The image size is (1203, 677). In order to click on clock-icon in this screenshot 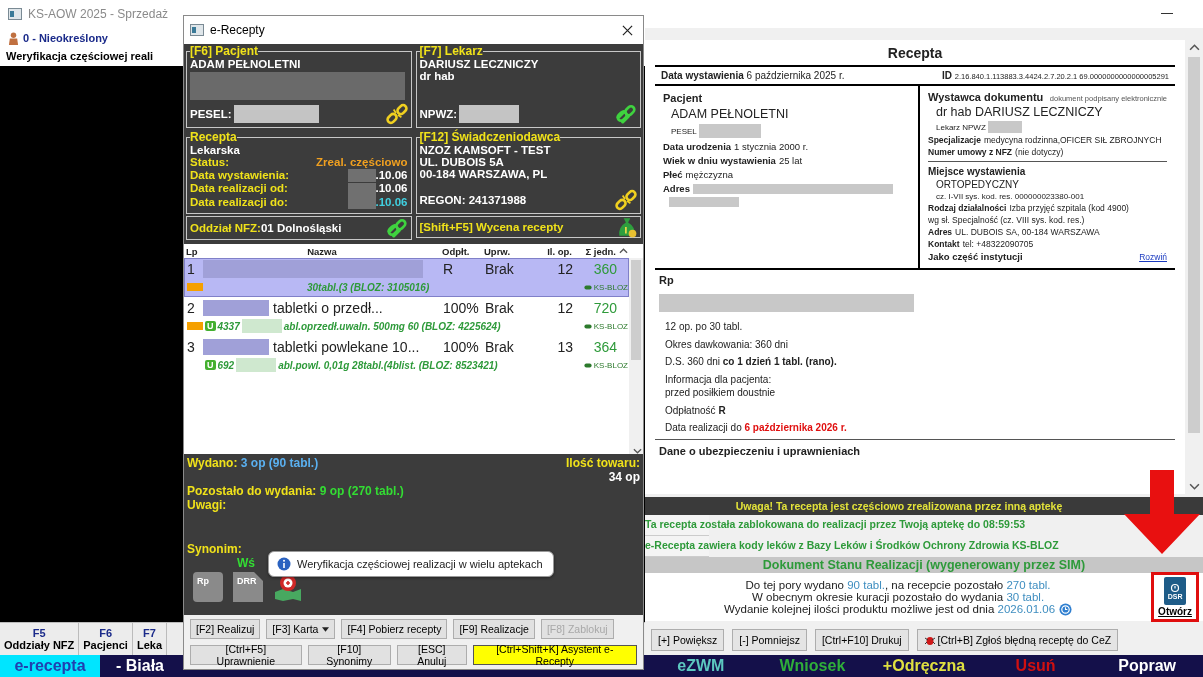, I will do `click(1066, 609)`.